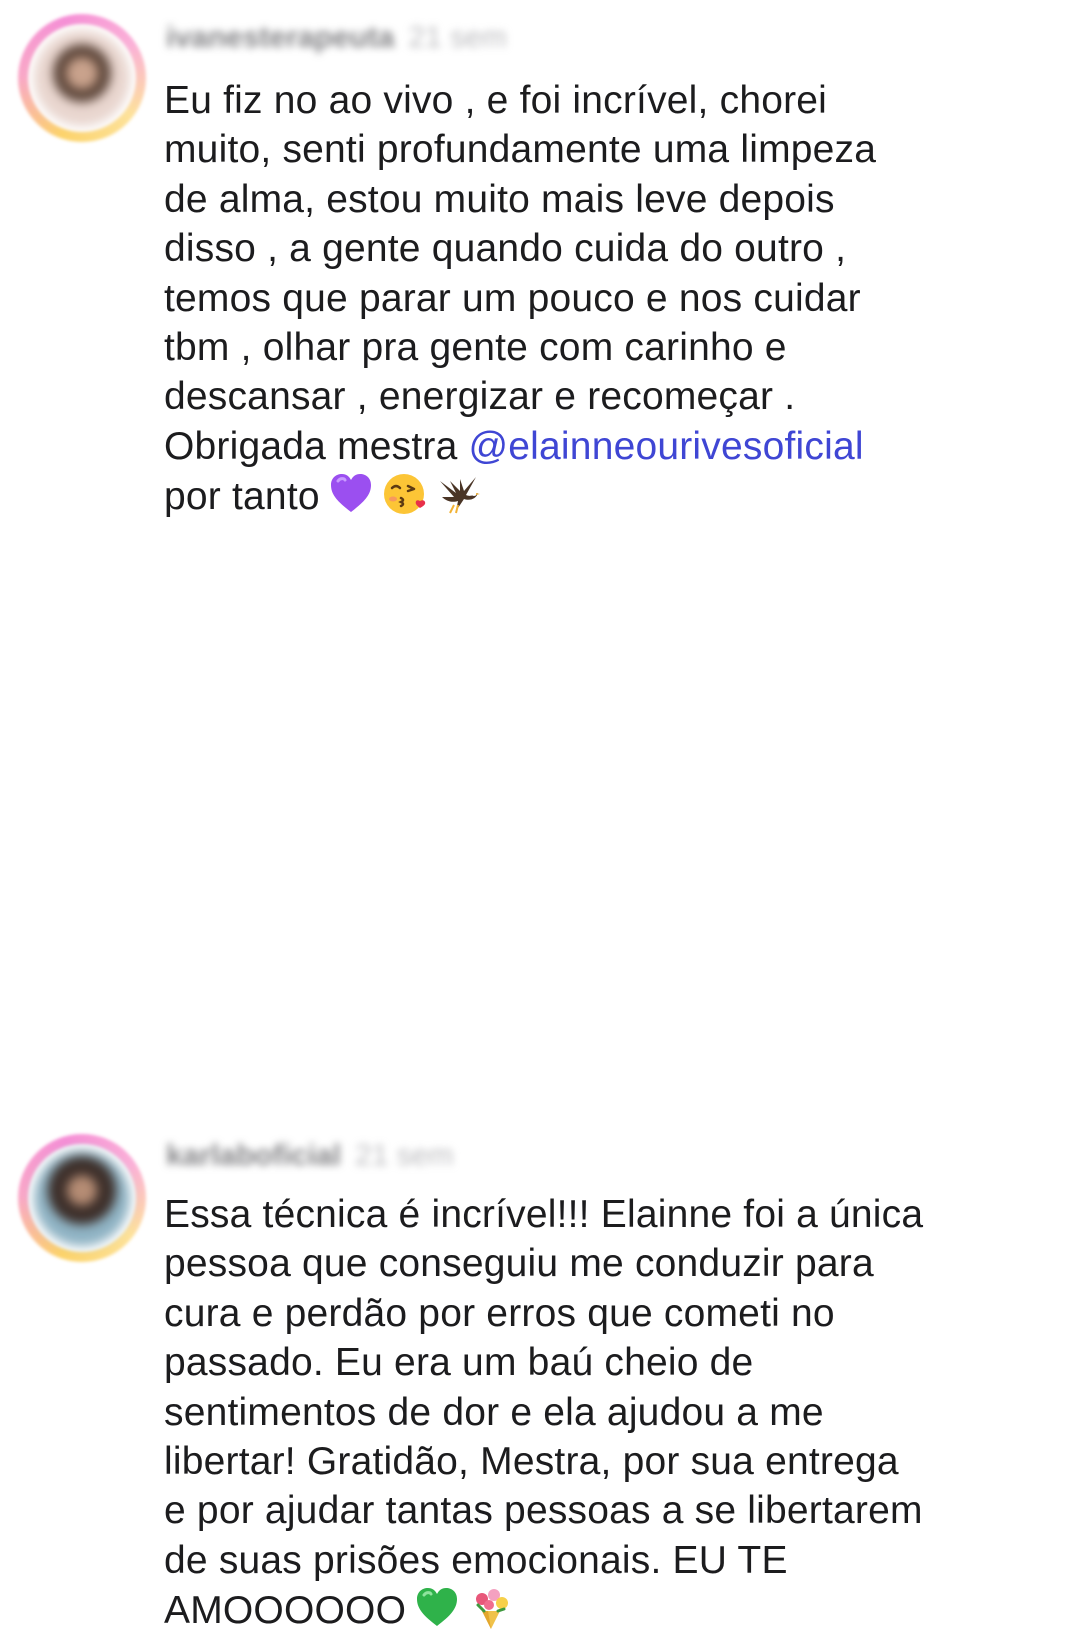  Describe the element at coordinates (459, 494) in the screenshot. I see `eagle-icon` at that location.